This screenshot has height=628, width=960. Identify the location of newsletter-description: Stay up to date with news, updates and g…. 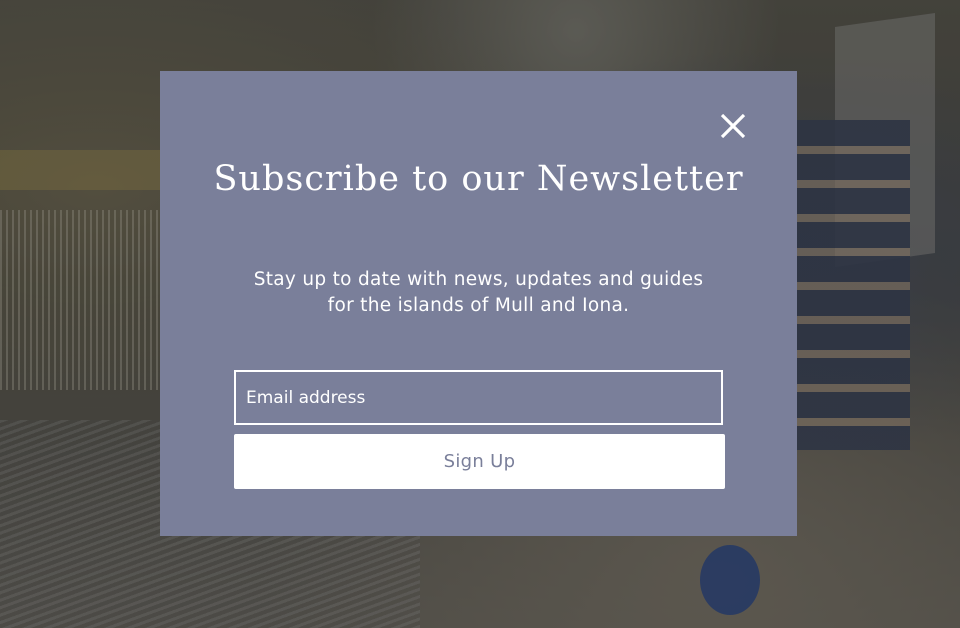
(478, 293).